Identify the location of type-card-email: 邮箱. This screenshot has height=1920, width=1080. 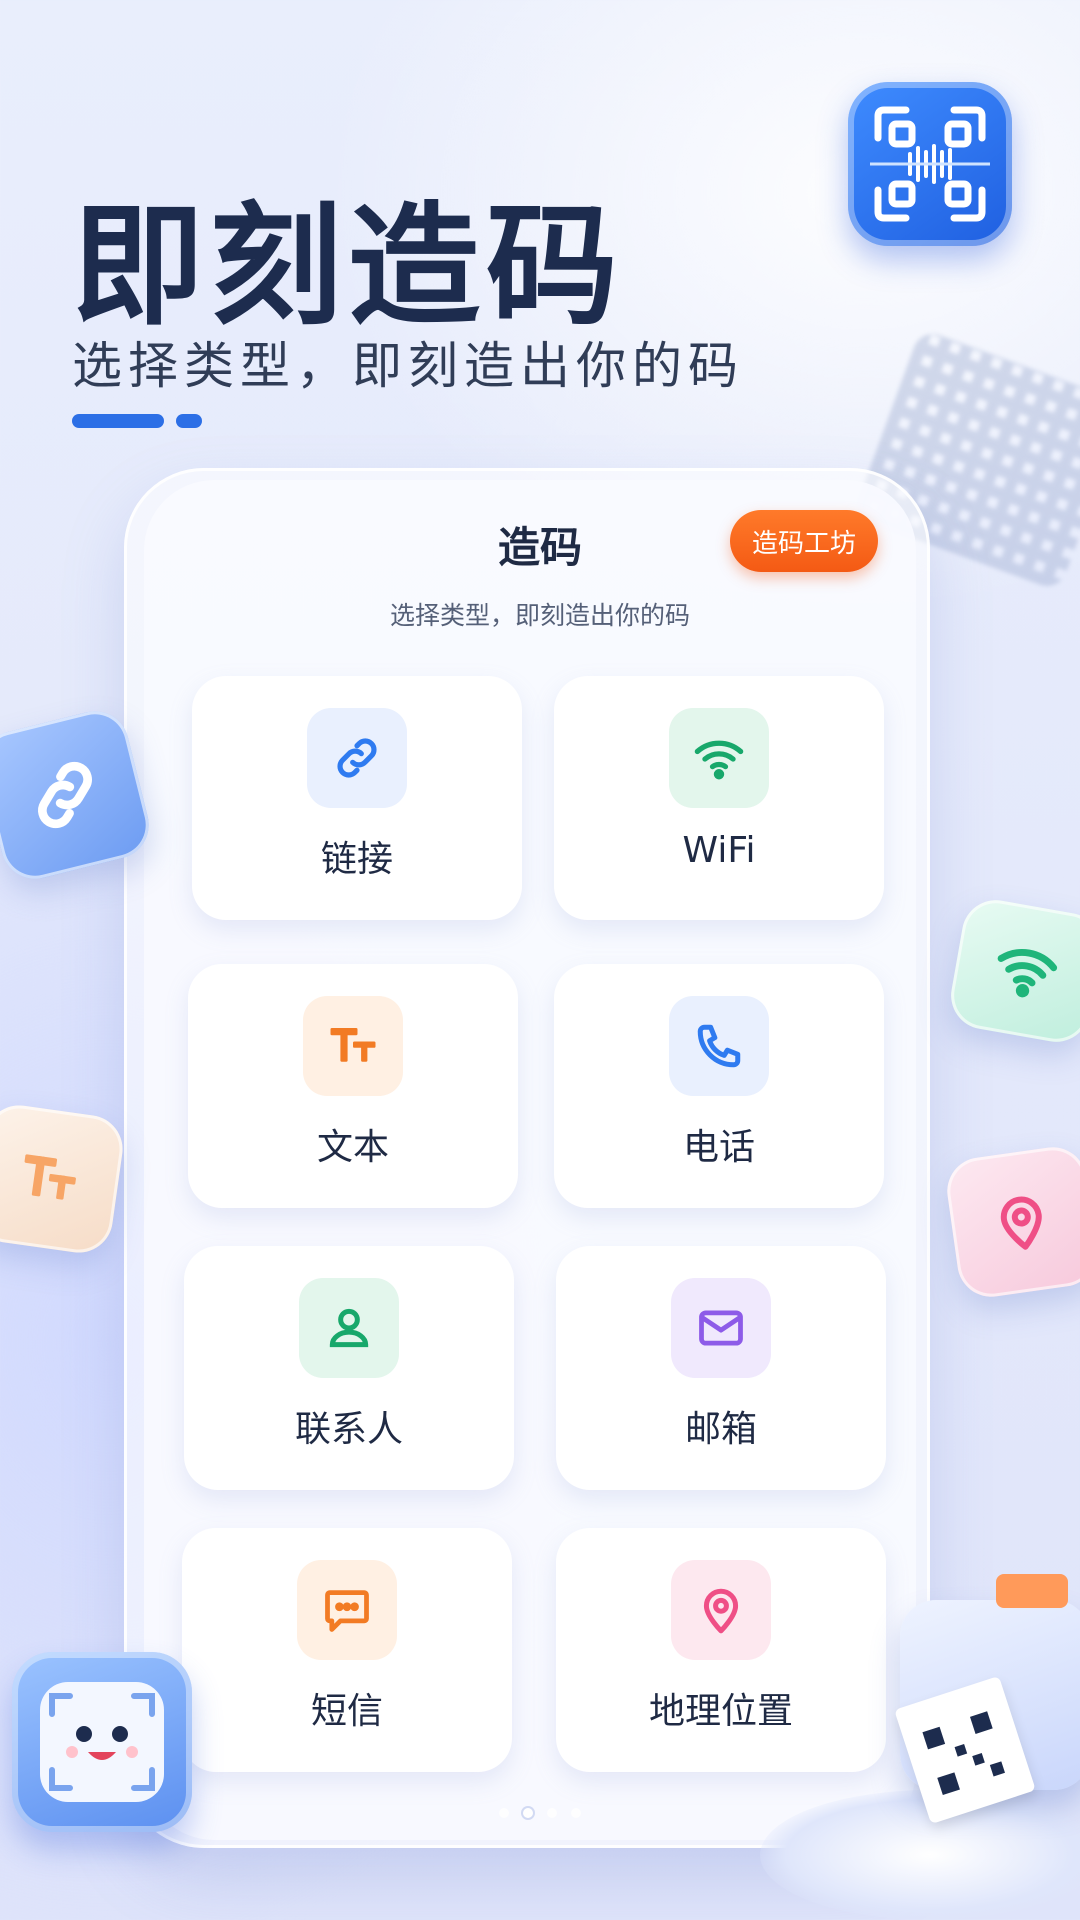
(721, 1368).